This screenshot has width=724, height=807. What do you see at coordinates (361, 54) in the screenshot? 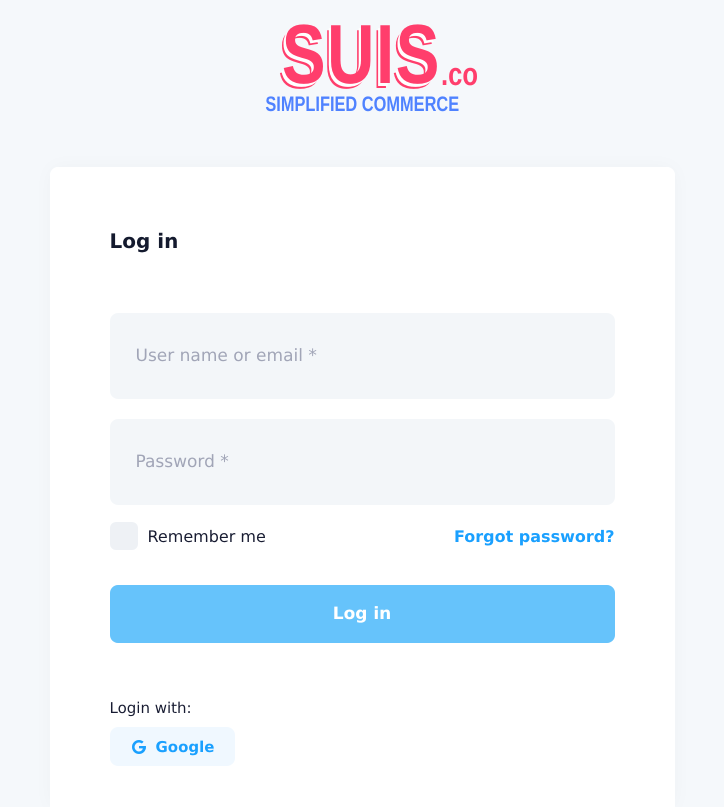
I see `logo-name: SUIS` at bounding box center [361, 54].